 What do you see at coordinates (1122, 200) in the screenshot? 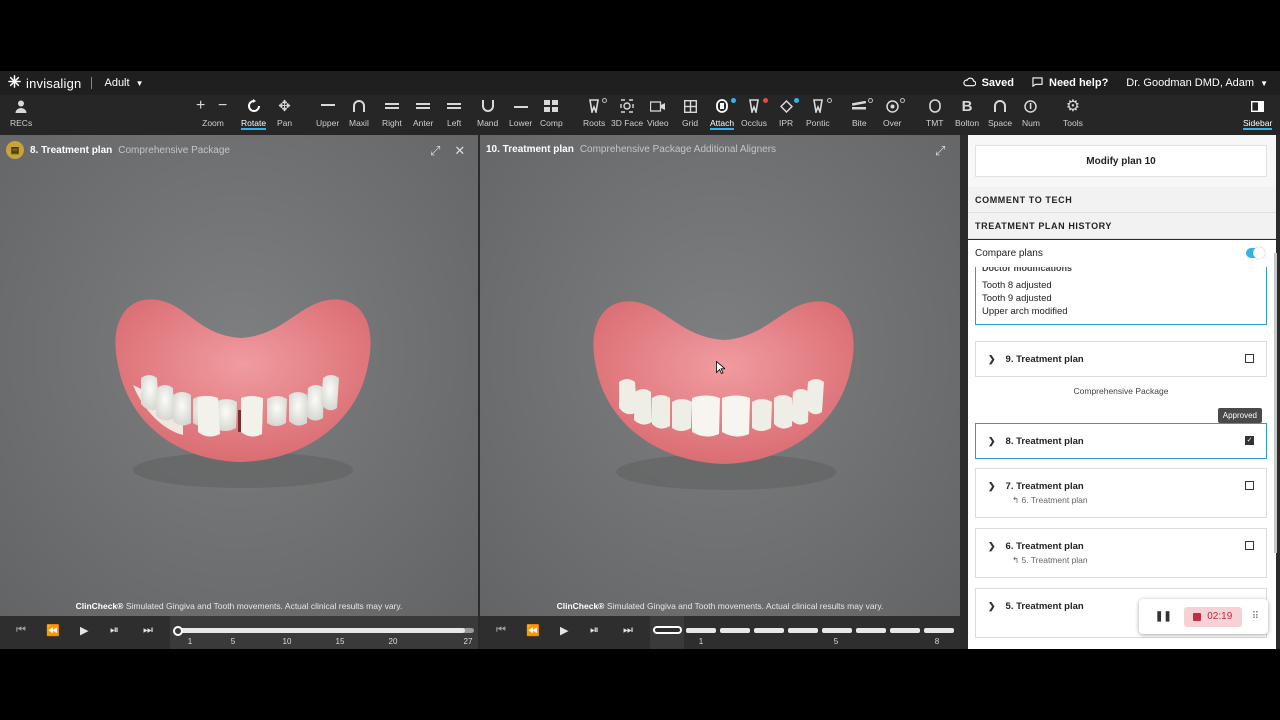
I see `comment-to-tech-header: COMMENT TO TECH` at bounding box center [1122, 200].